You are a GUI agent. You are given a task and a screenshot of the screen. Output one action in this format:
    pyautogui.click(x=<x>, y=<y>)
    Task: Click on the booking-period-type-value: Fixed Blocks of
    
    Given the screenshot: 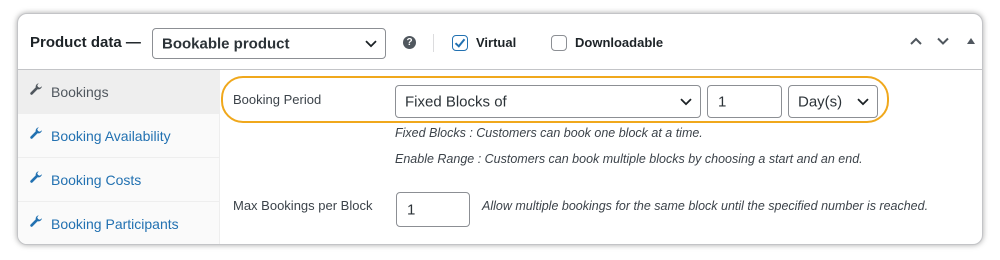 What is the action you would take?
    pyautogui.click(x=456, y=101)
    